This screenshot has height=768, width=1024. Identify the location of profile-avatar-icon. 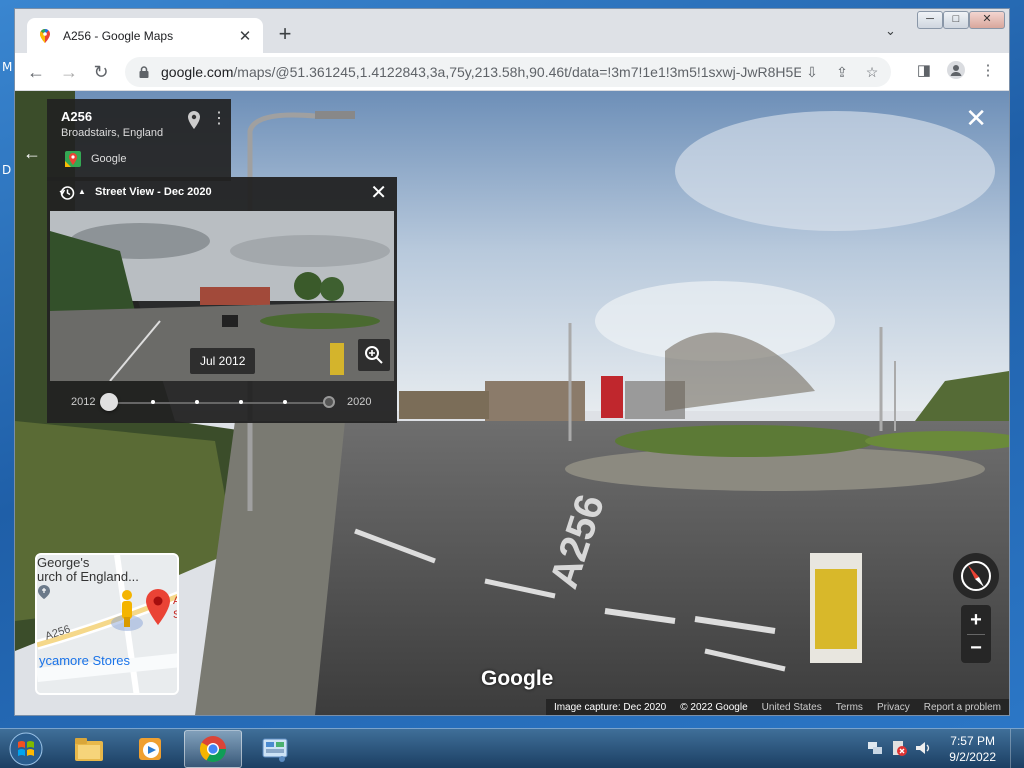
(956, 72).